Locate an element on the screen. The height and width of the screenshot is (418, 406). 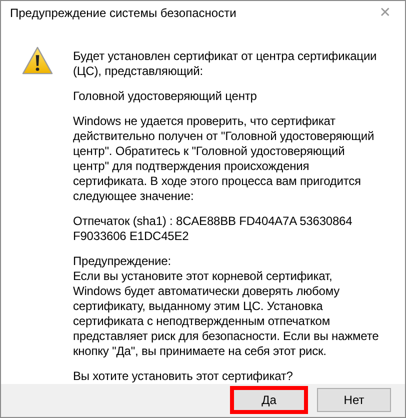
window-title: Предупреждение системы безопасности is located at coordinates (123, 13).